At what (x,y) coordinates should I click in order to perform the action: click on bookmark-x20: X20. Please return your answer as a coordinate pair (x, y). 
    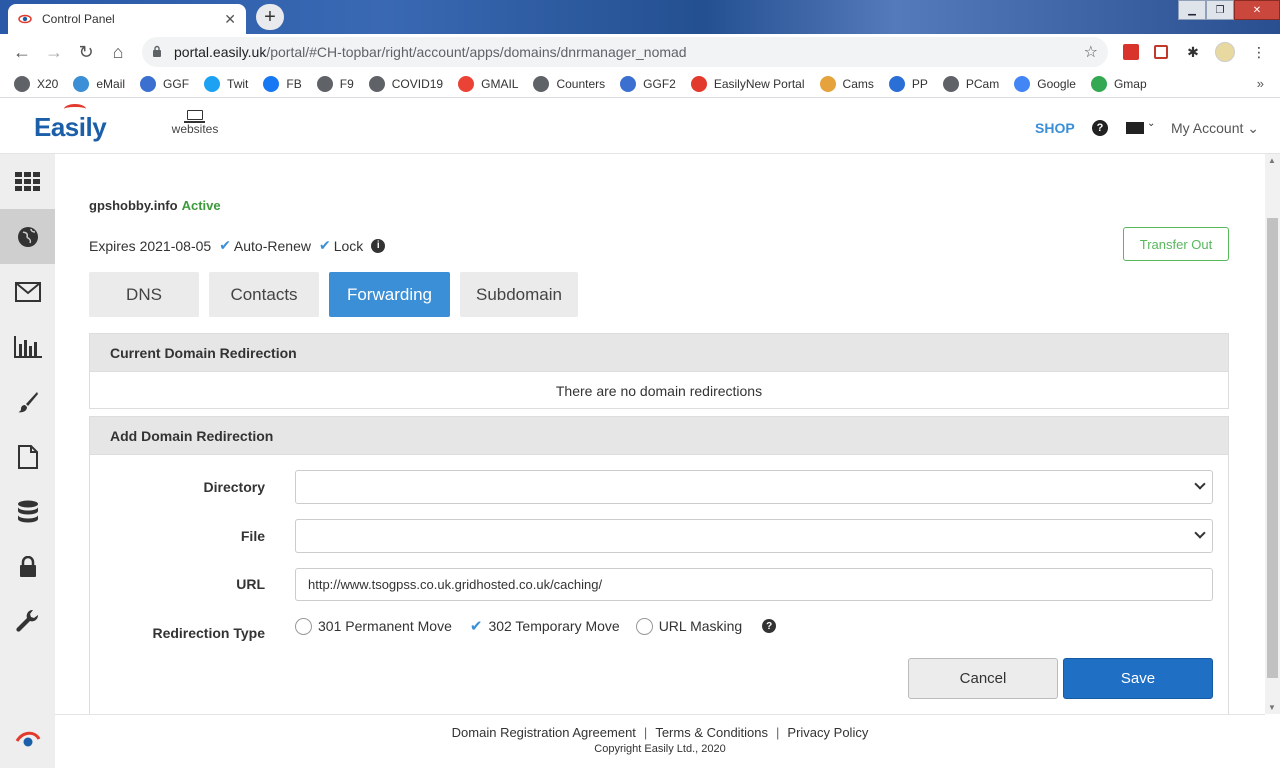
    Looking at the image, I should click on (36, 83).